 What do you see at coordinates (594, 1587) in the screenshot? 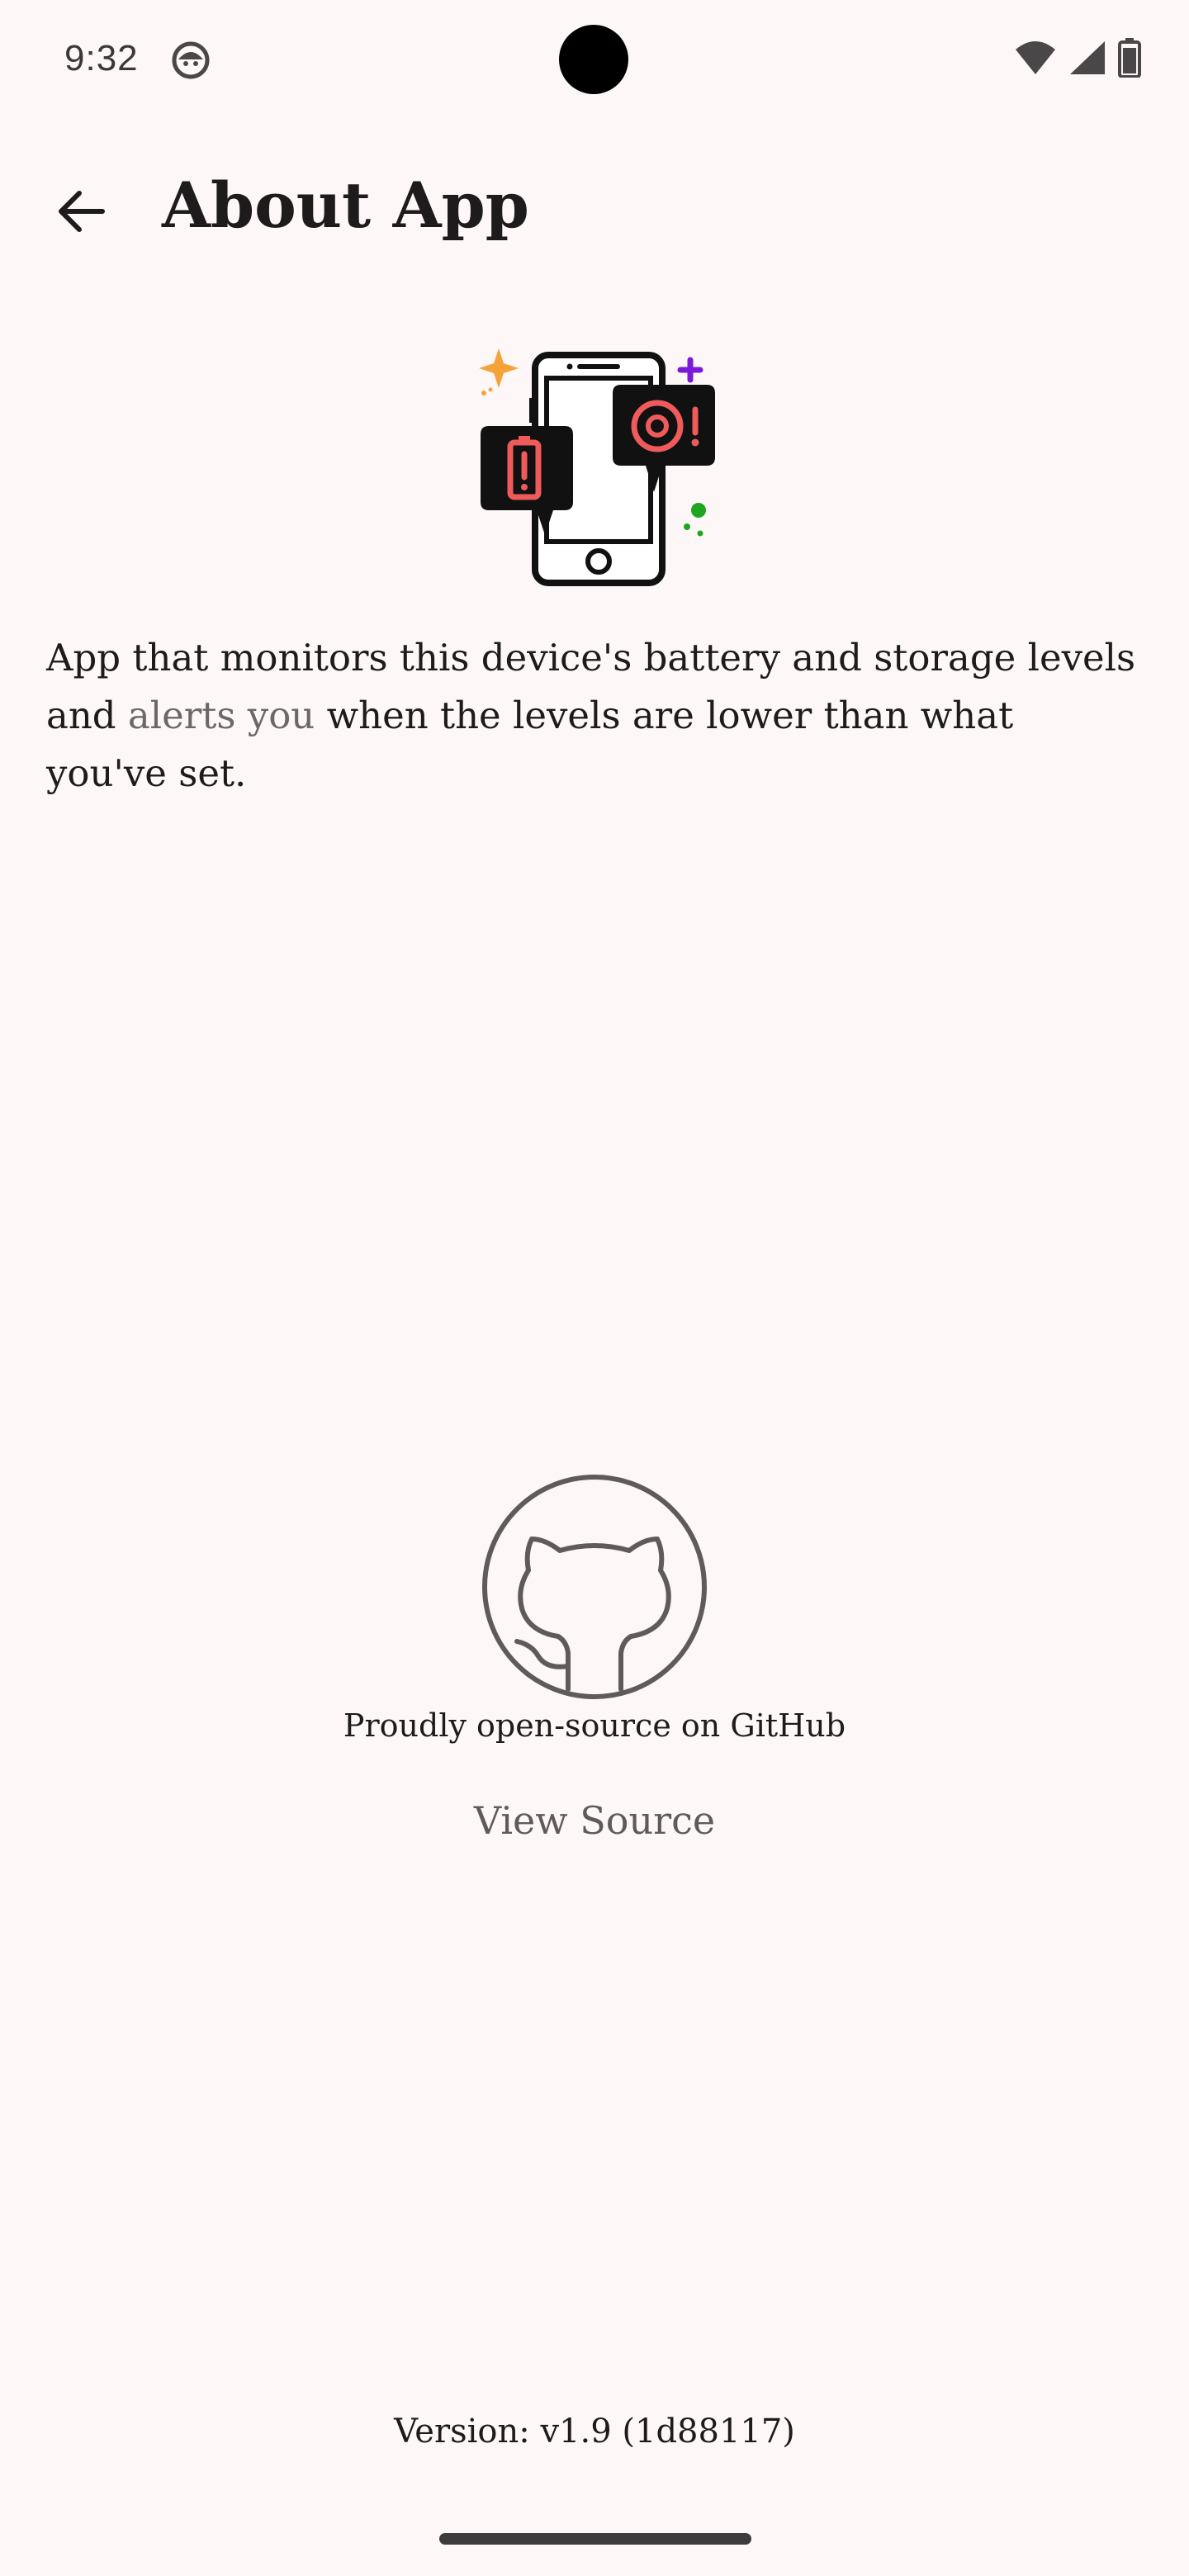
I see `github-icon` at bounding box center [594, 1587].